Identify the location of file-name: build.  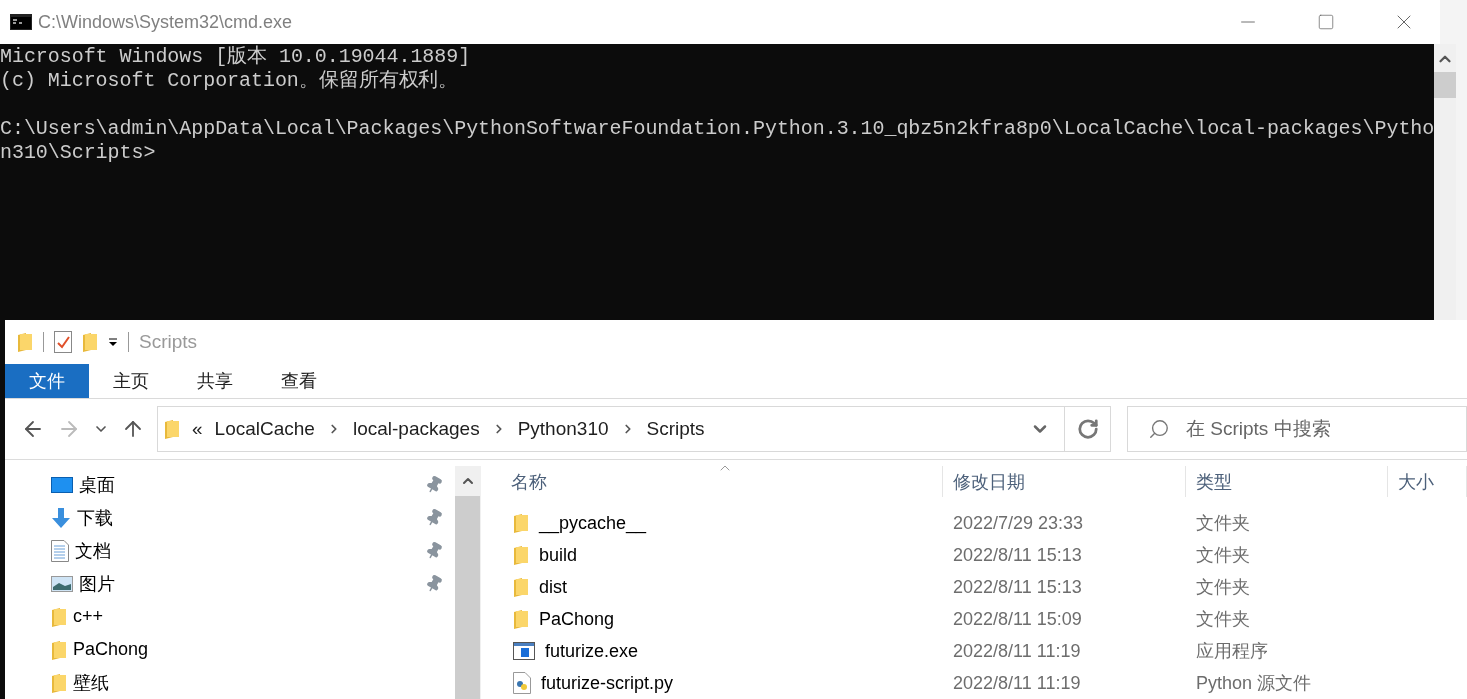
(558, 555).